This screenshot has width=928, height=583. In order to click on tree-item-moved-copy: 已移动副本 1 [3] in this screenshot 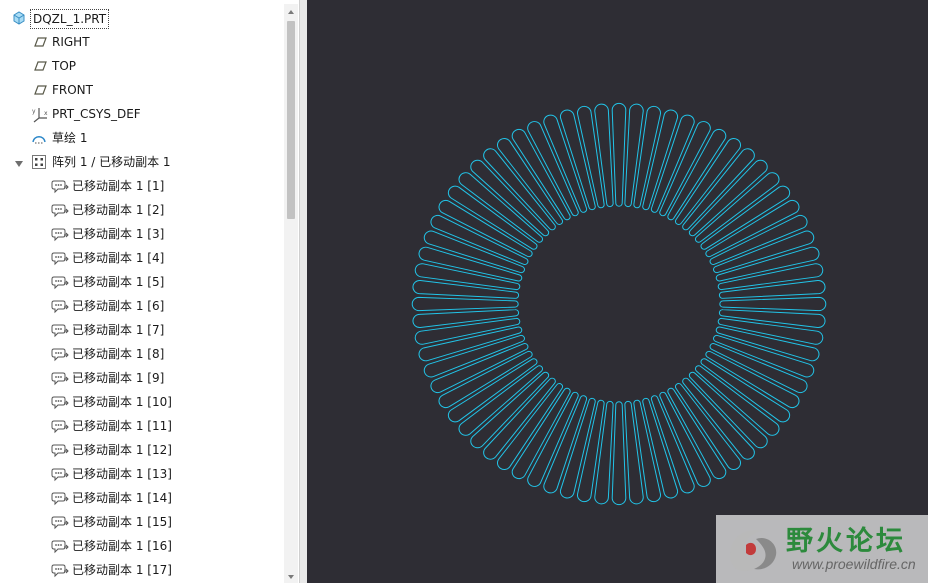, I will do `click(142, 234)`.